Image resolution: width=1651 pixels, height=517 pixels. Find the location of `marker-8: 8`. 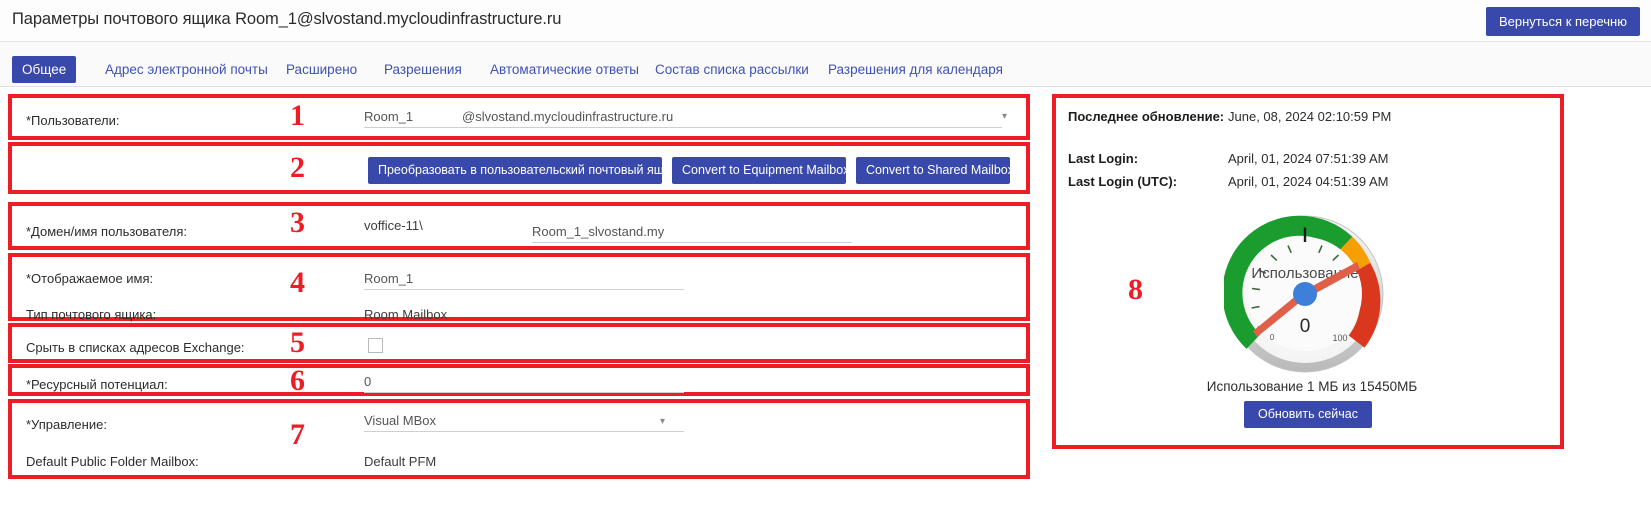

marker-8: 8 is located at coordinates (1135, 289).